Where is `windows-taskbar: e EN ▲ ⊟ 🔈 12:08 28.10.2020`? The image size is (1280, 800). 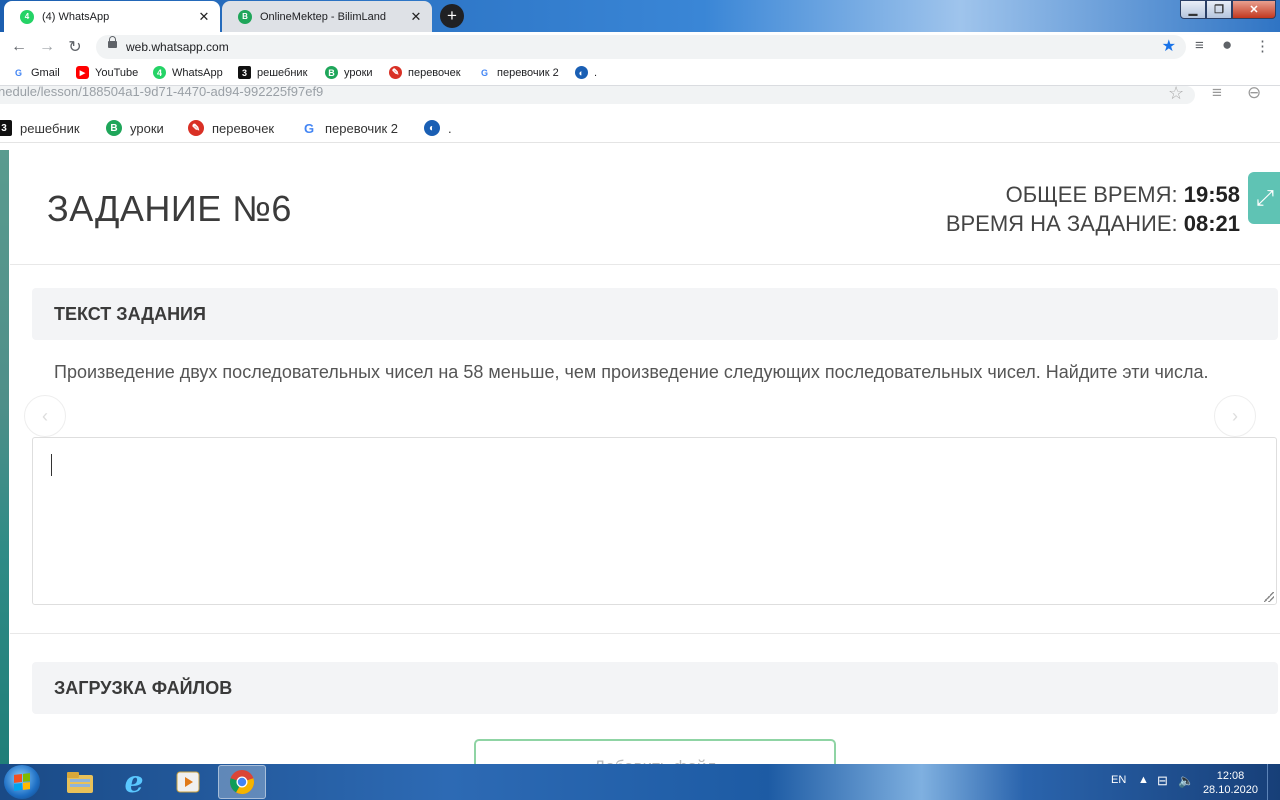
windows-taskbar: e EN ▲ ⊟ 🔈 12:08 28.10.2020 is located at coordinates (640, 782).